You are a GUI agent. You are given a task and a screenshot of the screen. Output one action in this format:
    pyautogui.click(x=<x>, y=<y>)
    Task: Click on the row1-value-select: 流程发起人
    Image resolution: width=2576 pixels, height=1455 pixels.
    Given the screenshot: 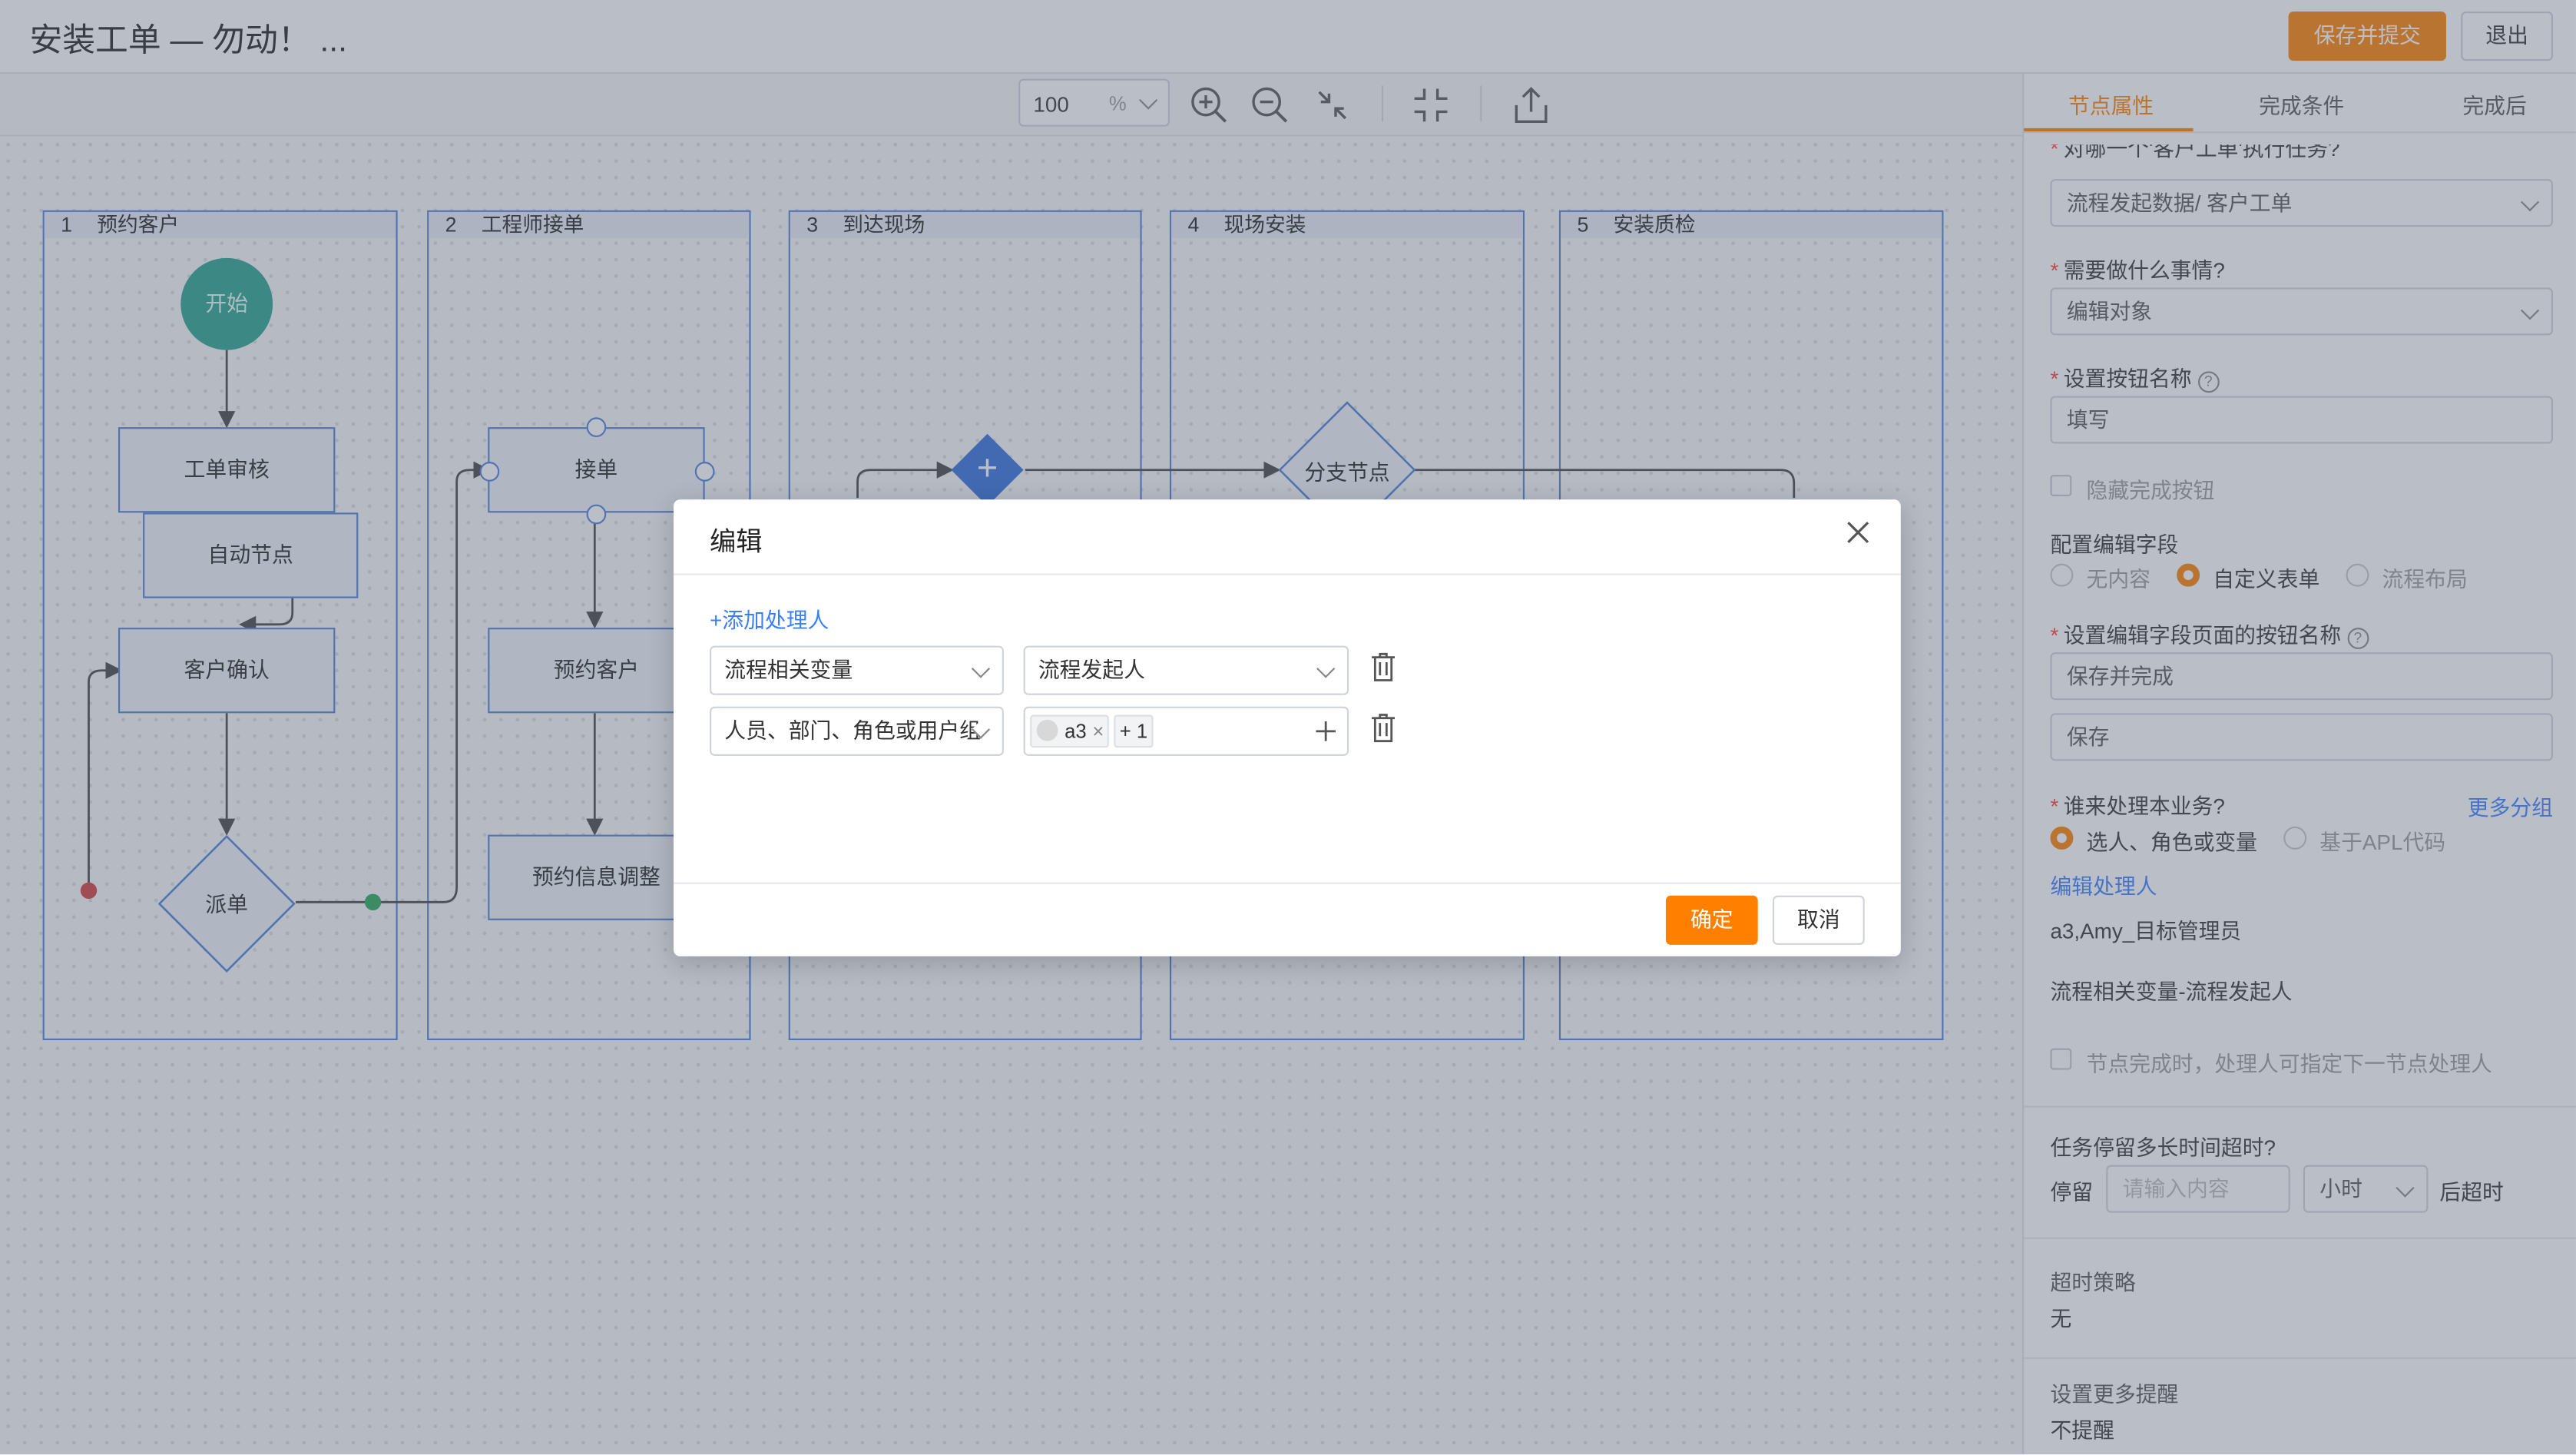 What is the action you would take?
    pyautogui.click(x=1186, y=670)
    